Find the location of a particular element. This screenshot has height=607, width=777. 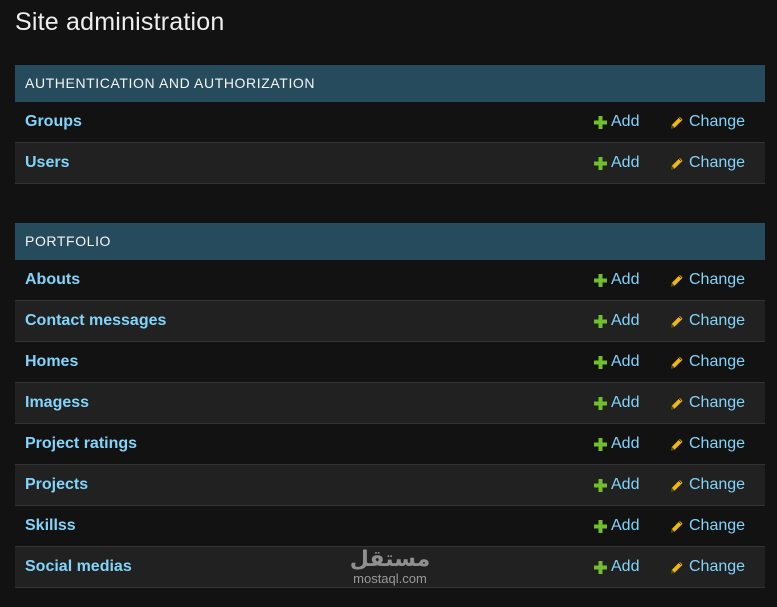

module-caption: PORTFOLIO is located at coordinates (390, 241).